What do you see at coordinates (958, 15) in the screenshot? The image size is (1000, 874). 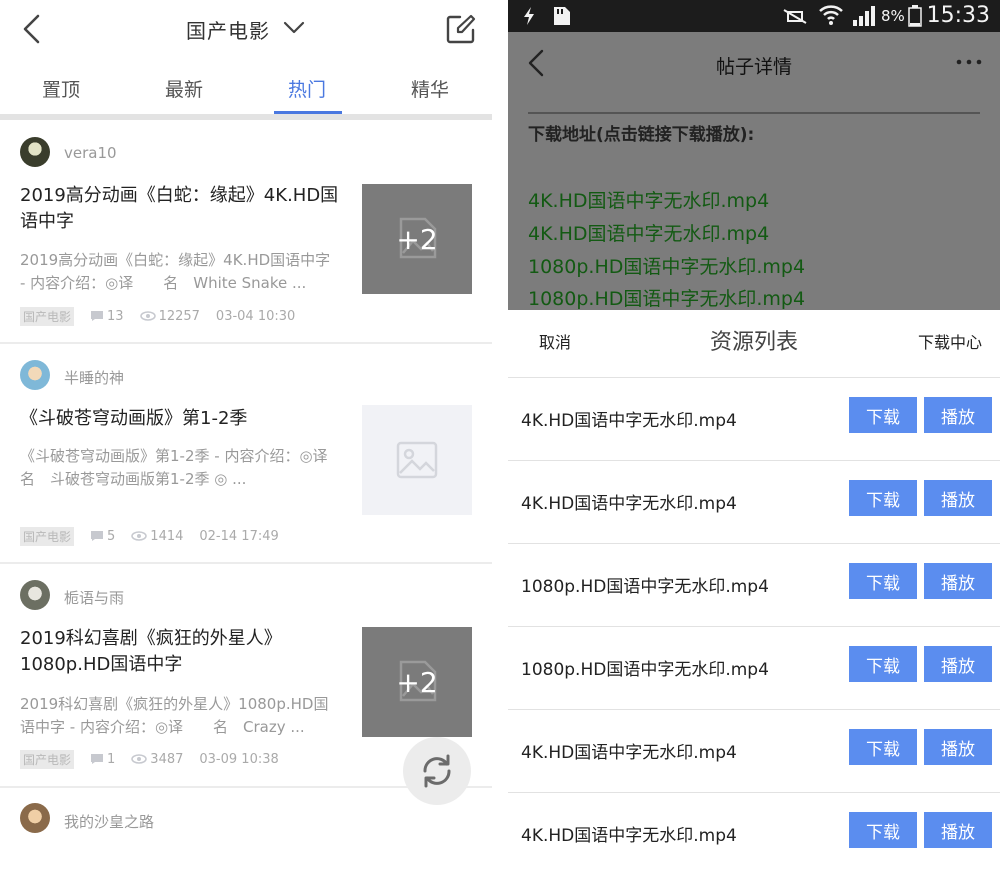 I see `clock: 15:33` at bounding box center [958, 15].